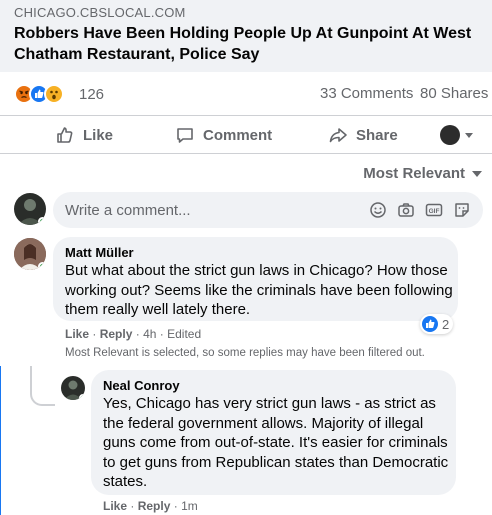  What do you see at coordinates (91, 94) in the screenshot?
I see `reaction-count: 126` at bounding box center [91, 94].